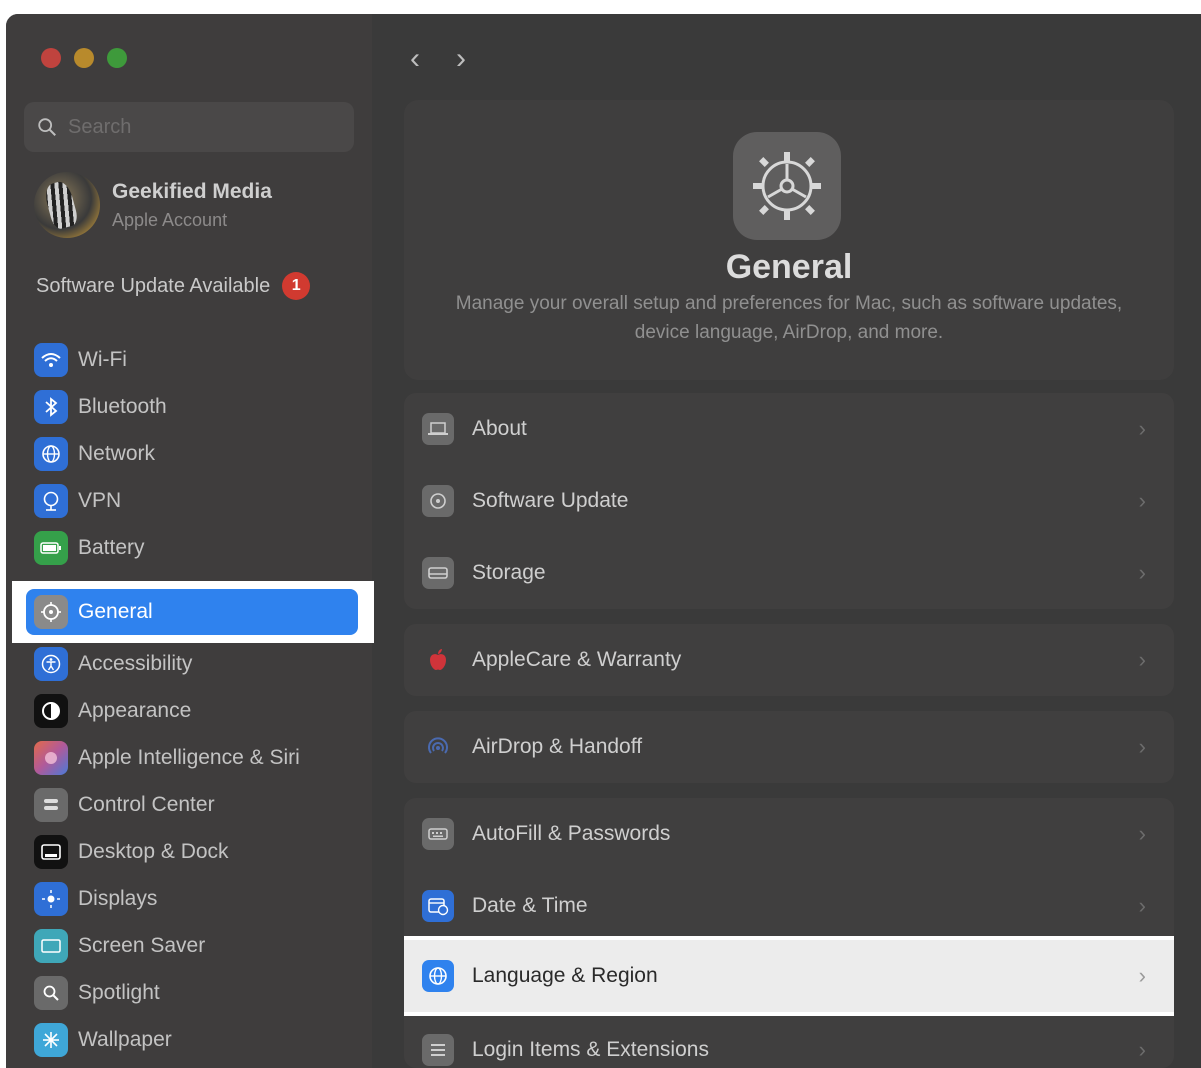 This screenshot has width=1201, height=1068. Describe the element at coordinates (438, 906) in the screenshot. I see `calendar-clock-icon` at that location.